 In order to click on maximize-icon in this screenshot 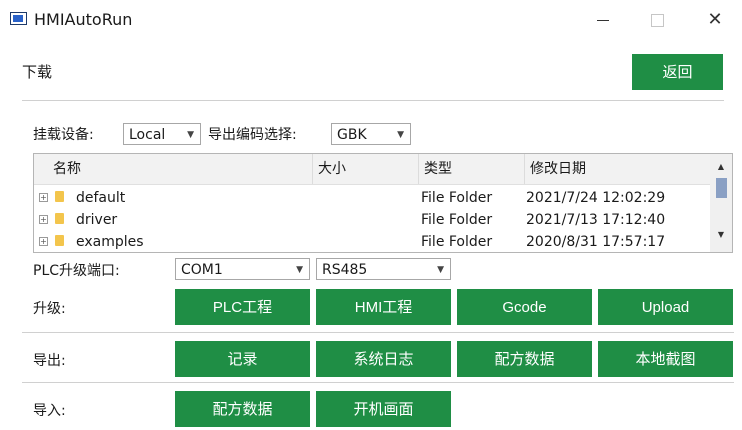, I will do `click(657, 20)`.